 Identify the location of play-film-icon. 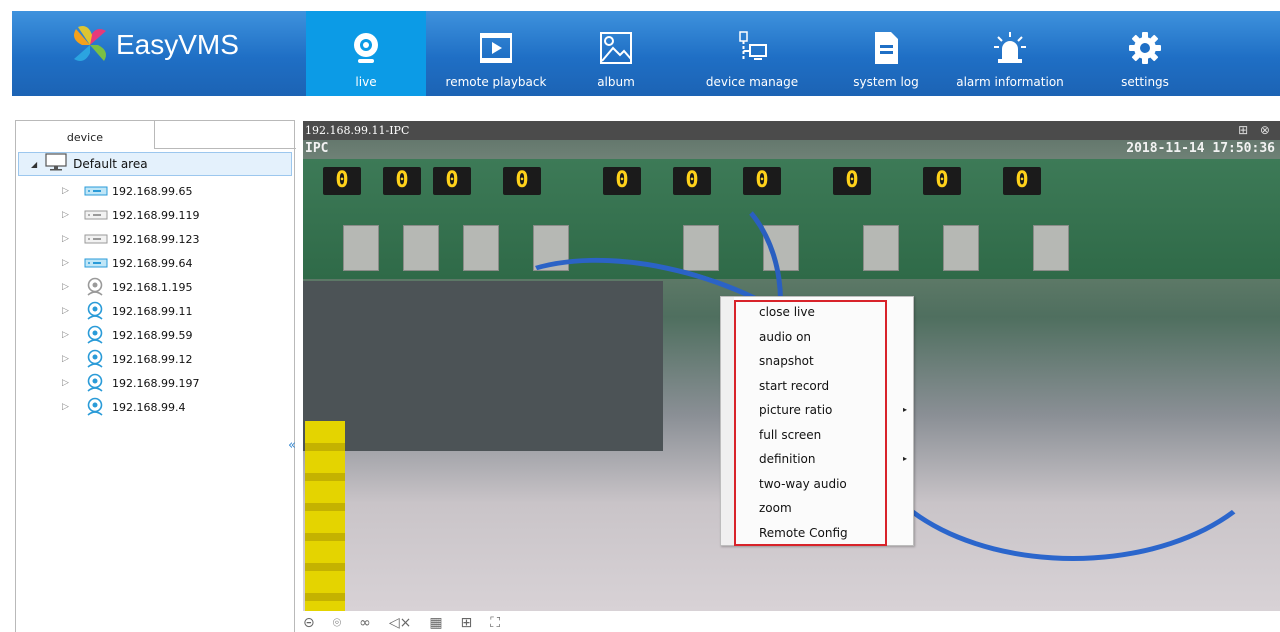
(496, 38).